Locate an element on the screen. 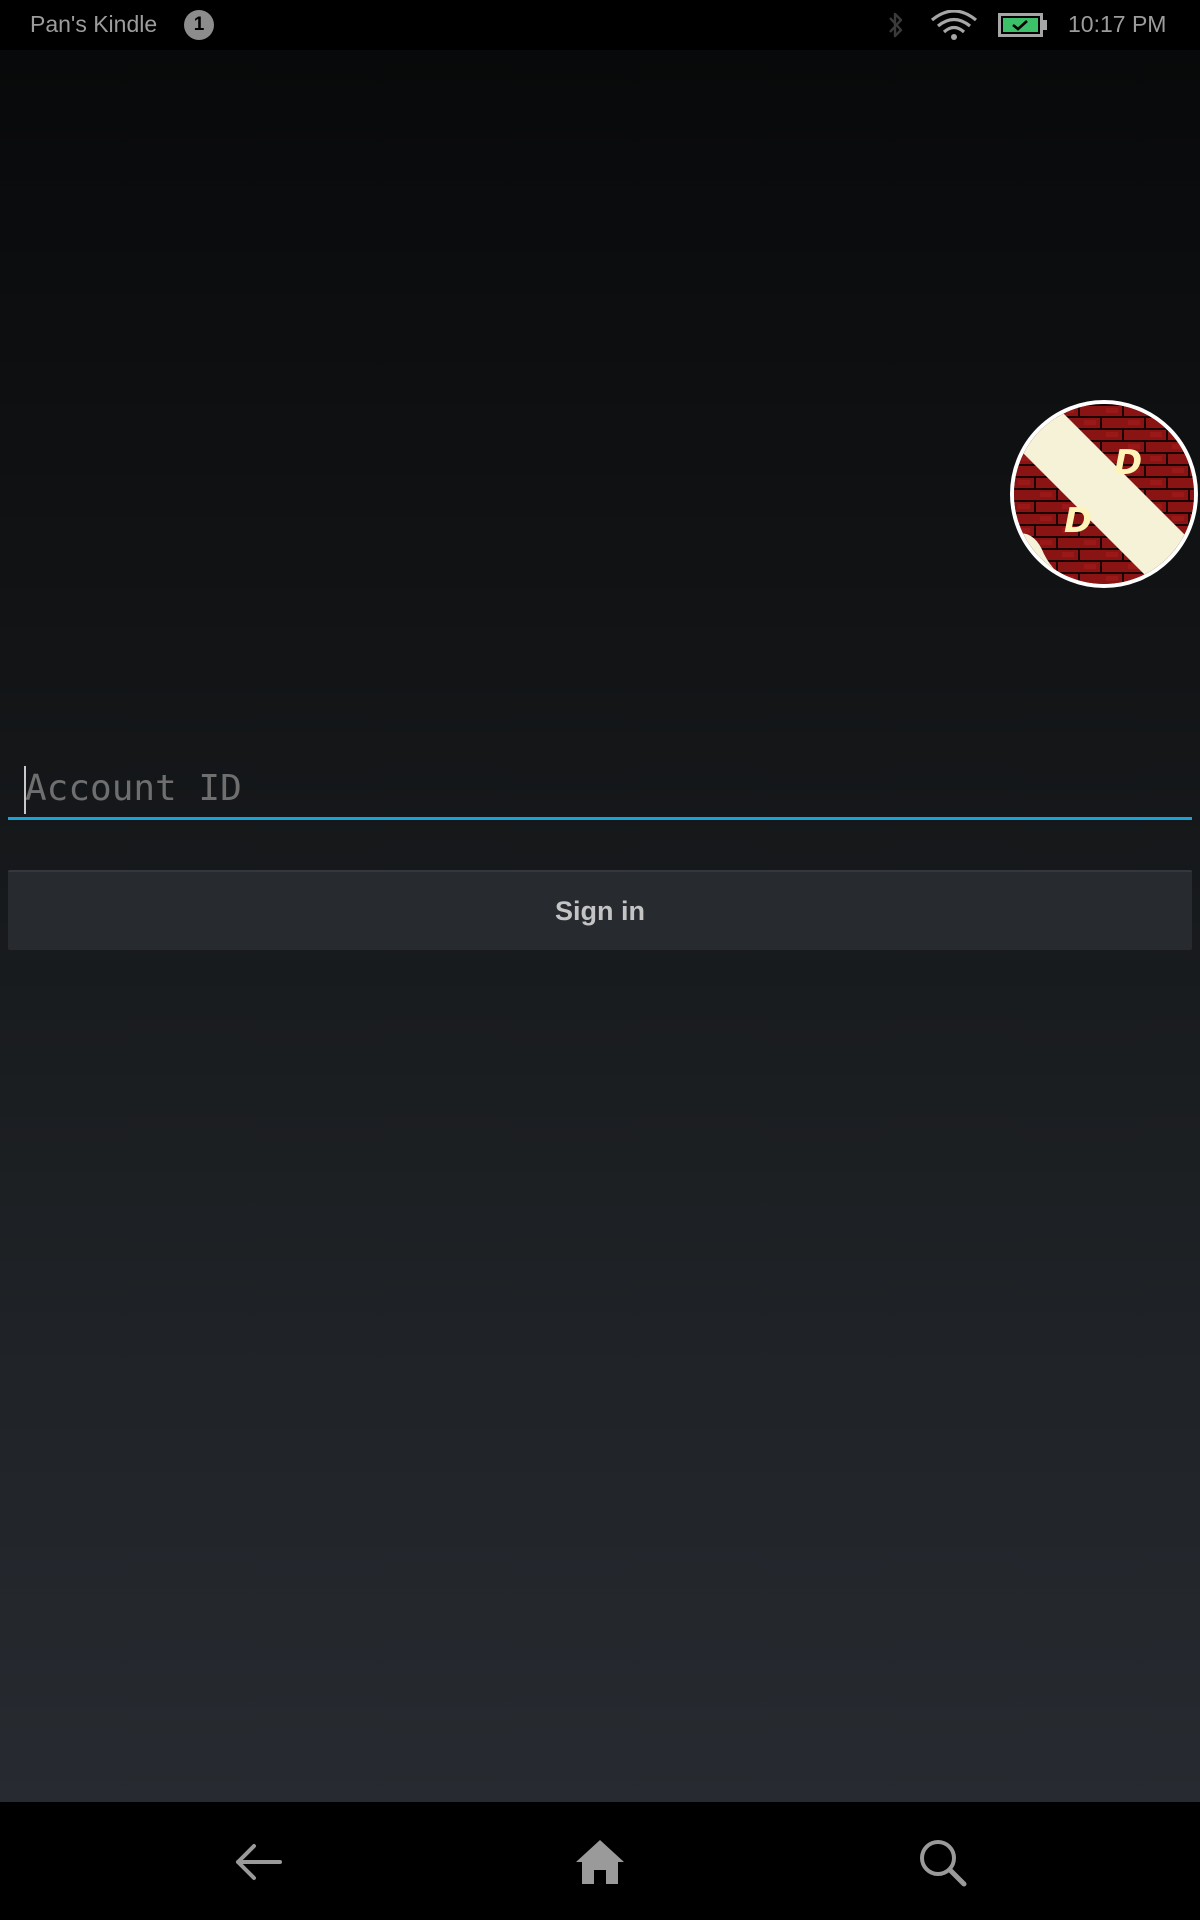  clock: 10:17 PM is located at coordinates (1117, 24).